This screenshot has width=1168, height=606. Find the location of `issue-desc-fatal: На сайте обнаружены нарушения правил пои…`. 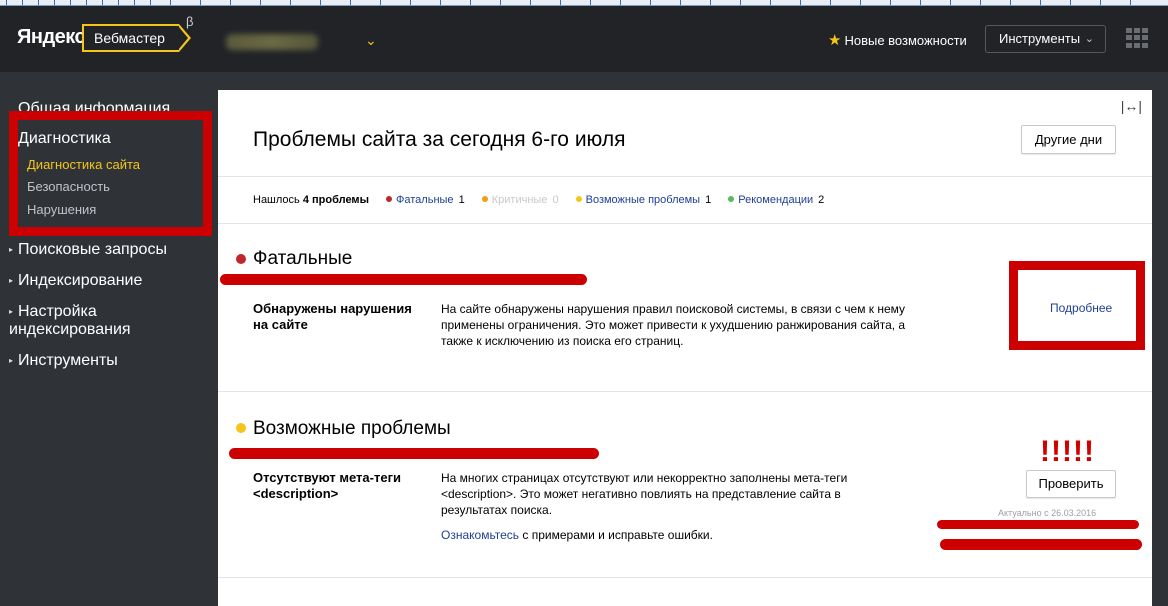

issue-desc-fatal: На сайте обнаружены нарушения правил пои… is located at coordinates (673, 325).